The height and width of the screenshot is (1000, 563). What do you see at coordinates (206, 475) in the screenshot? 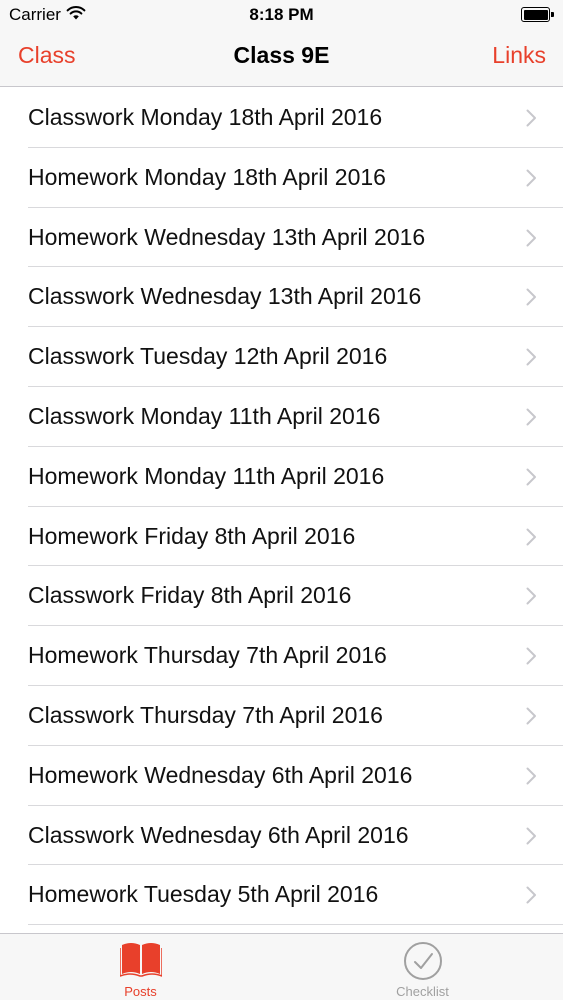
I see `list-item-label: Homework Monday 11th April 2016` at bounding box center [206, 475].